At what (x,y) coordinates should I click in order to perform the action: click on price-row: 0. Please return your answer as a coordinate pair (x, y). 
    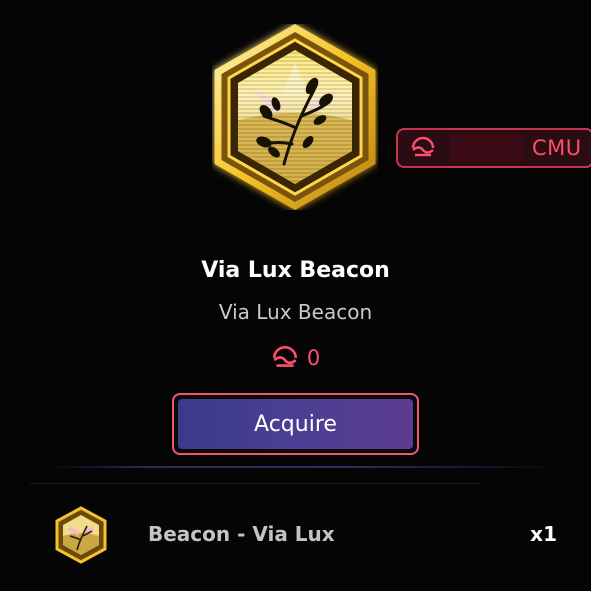
    Looking at the image, I should click on (295, 358).